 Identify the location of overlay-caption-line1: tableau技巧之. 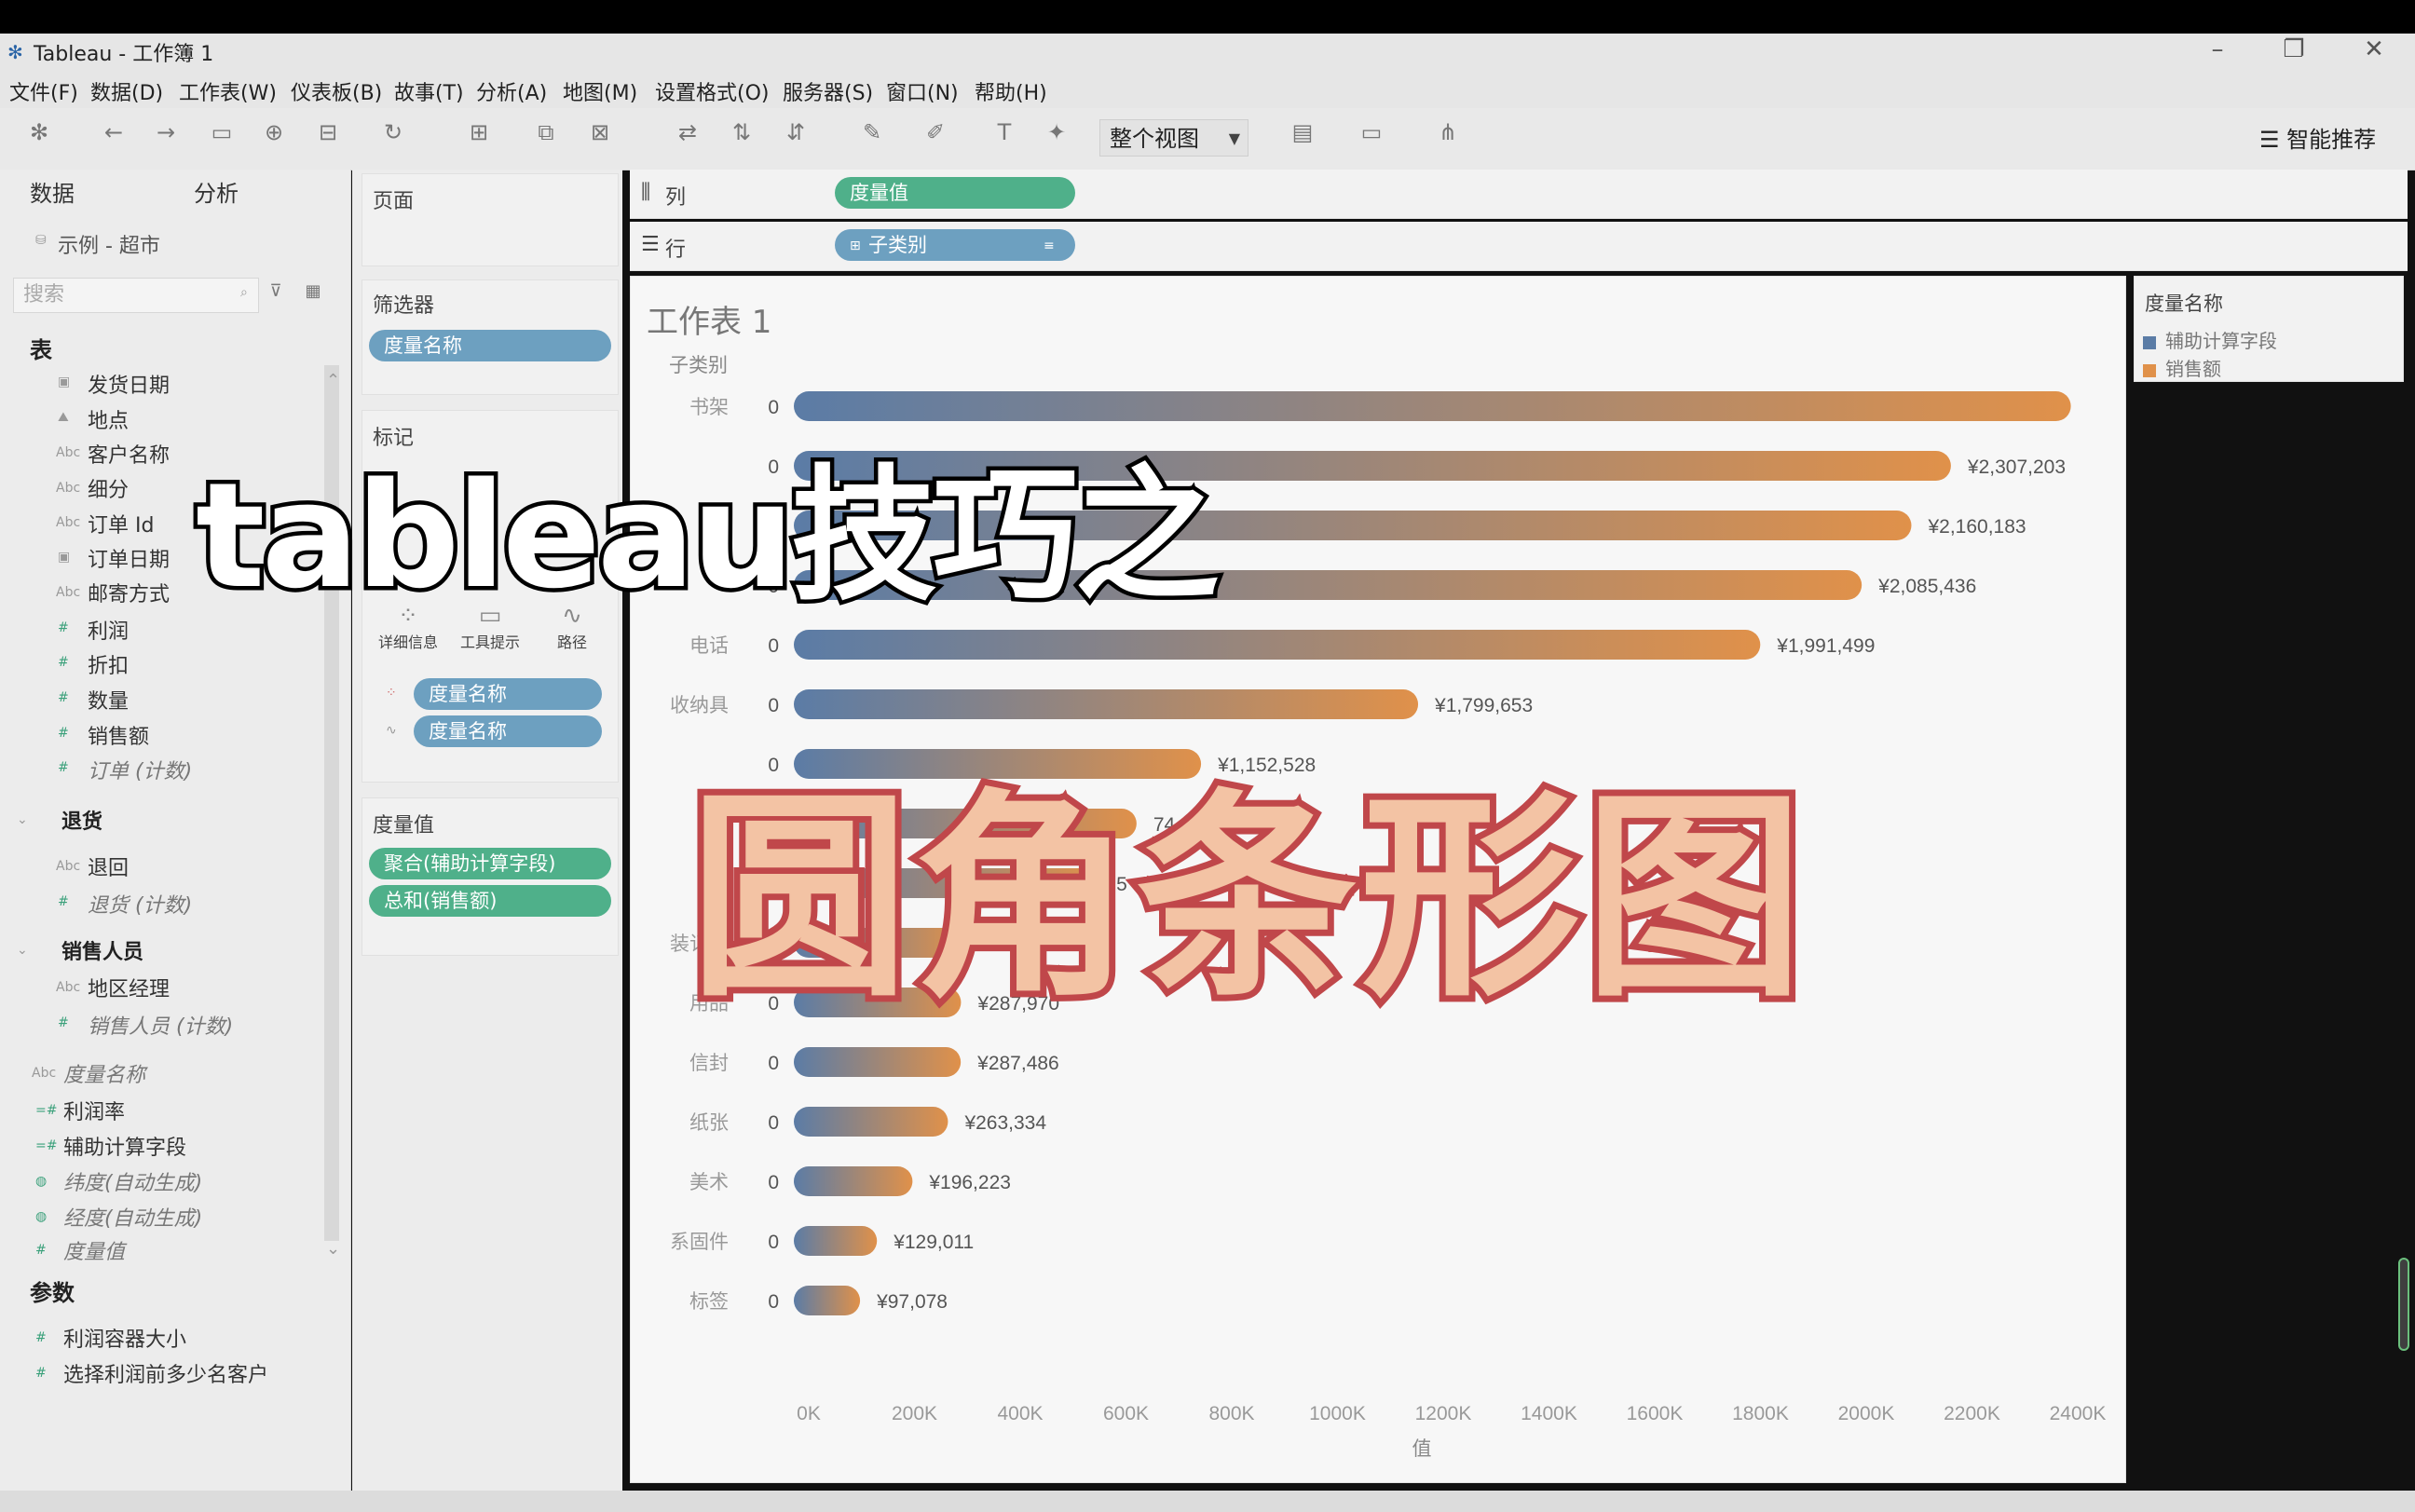
(707, 536).